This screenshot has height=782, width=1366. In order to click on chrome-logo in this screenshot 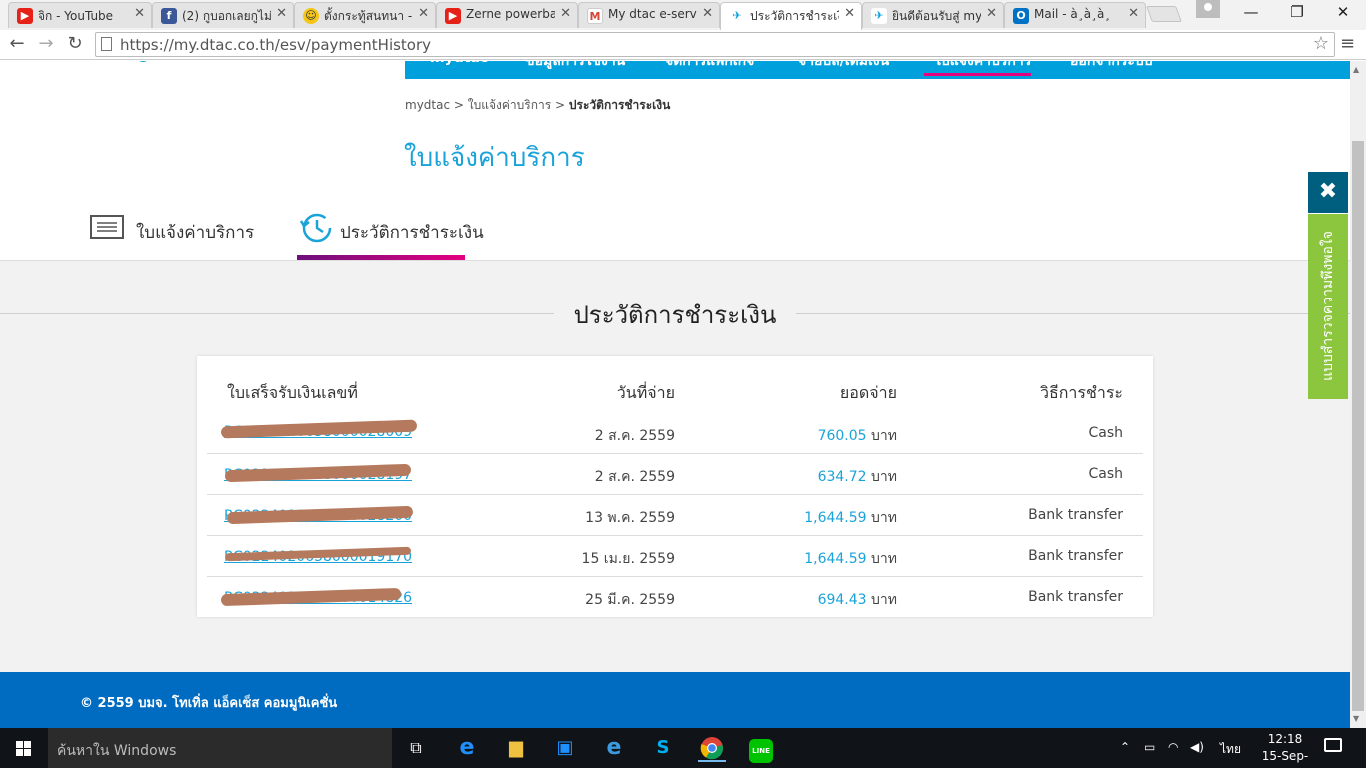, I will do `click(712, 748)`.